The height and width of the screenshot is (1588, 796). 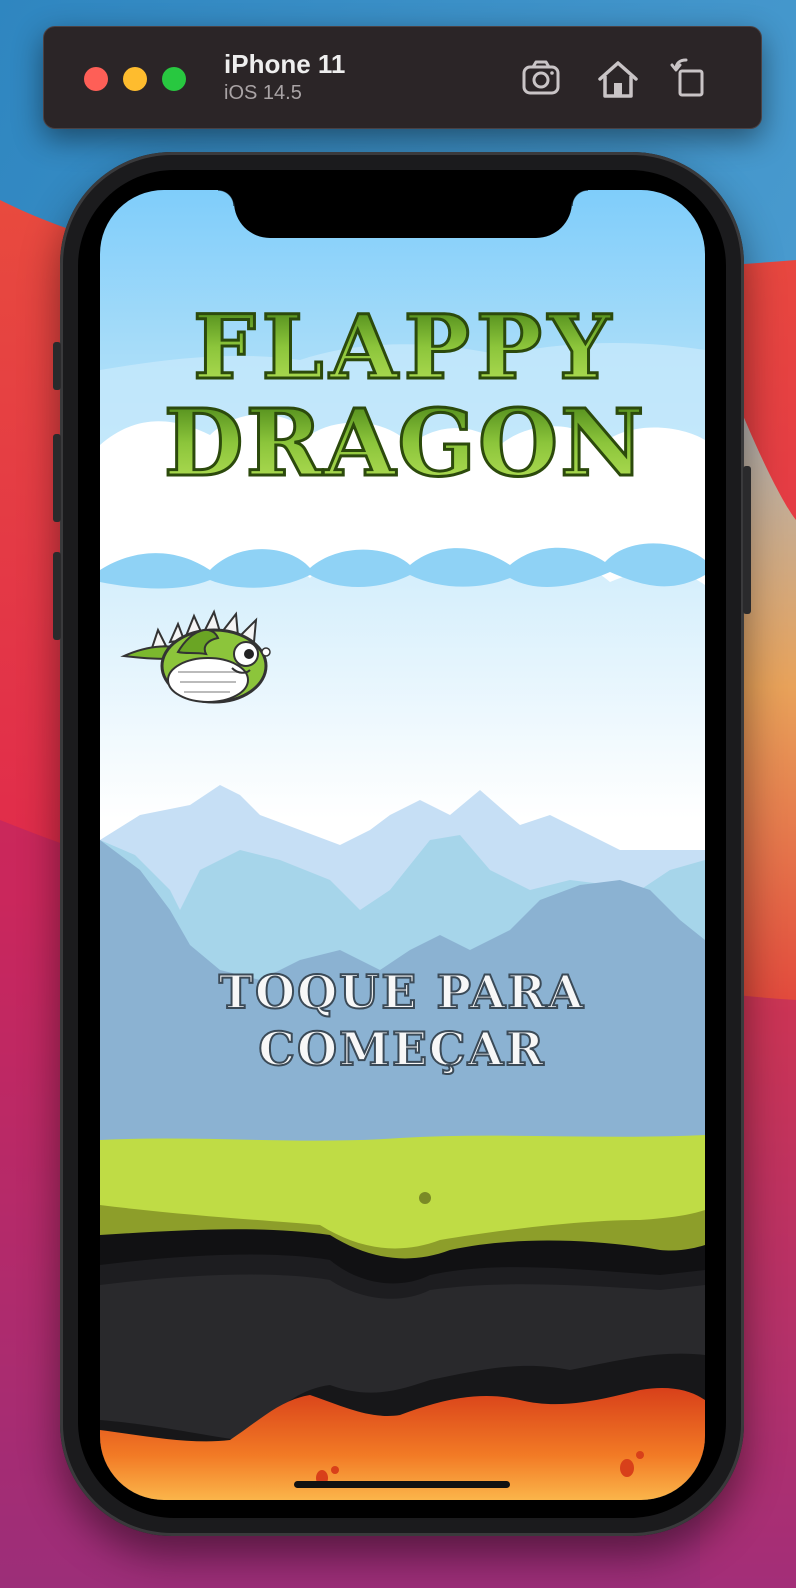 What do you see at coordinates (57, 478) in the screenshot?
I see `volume-up-button` at bounding box center [57, 478].